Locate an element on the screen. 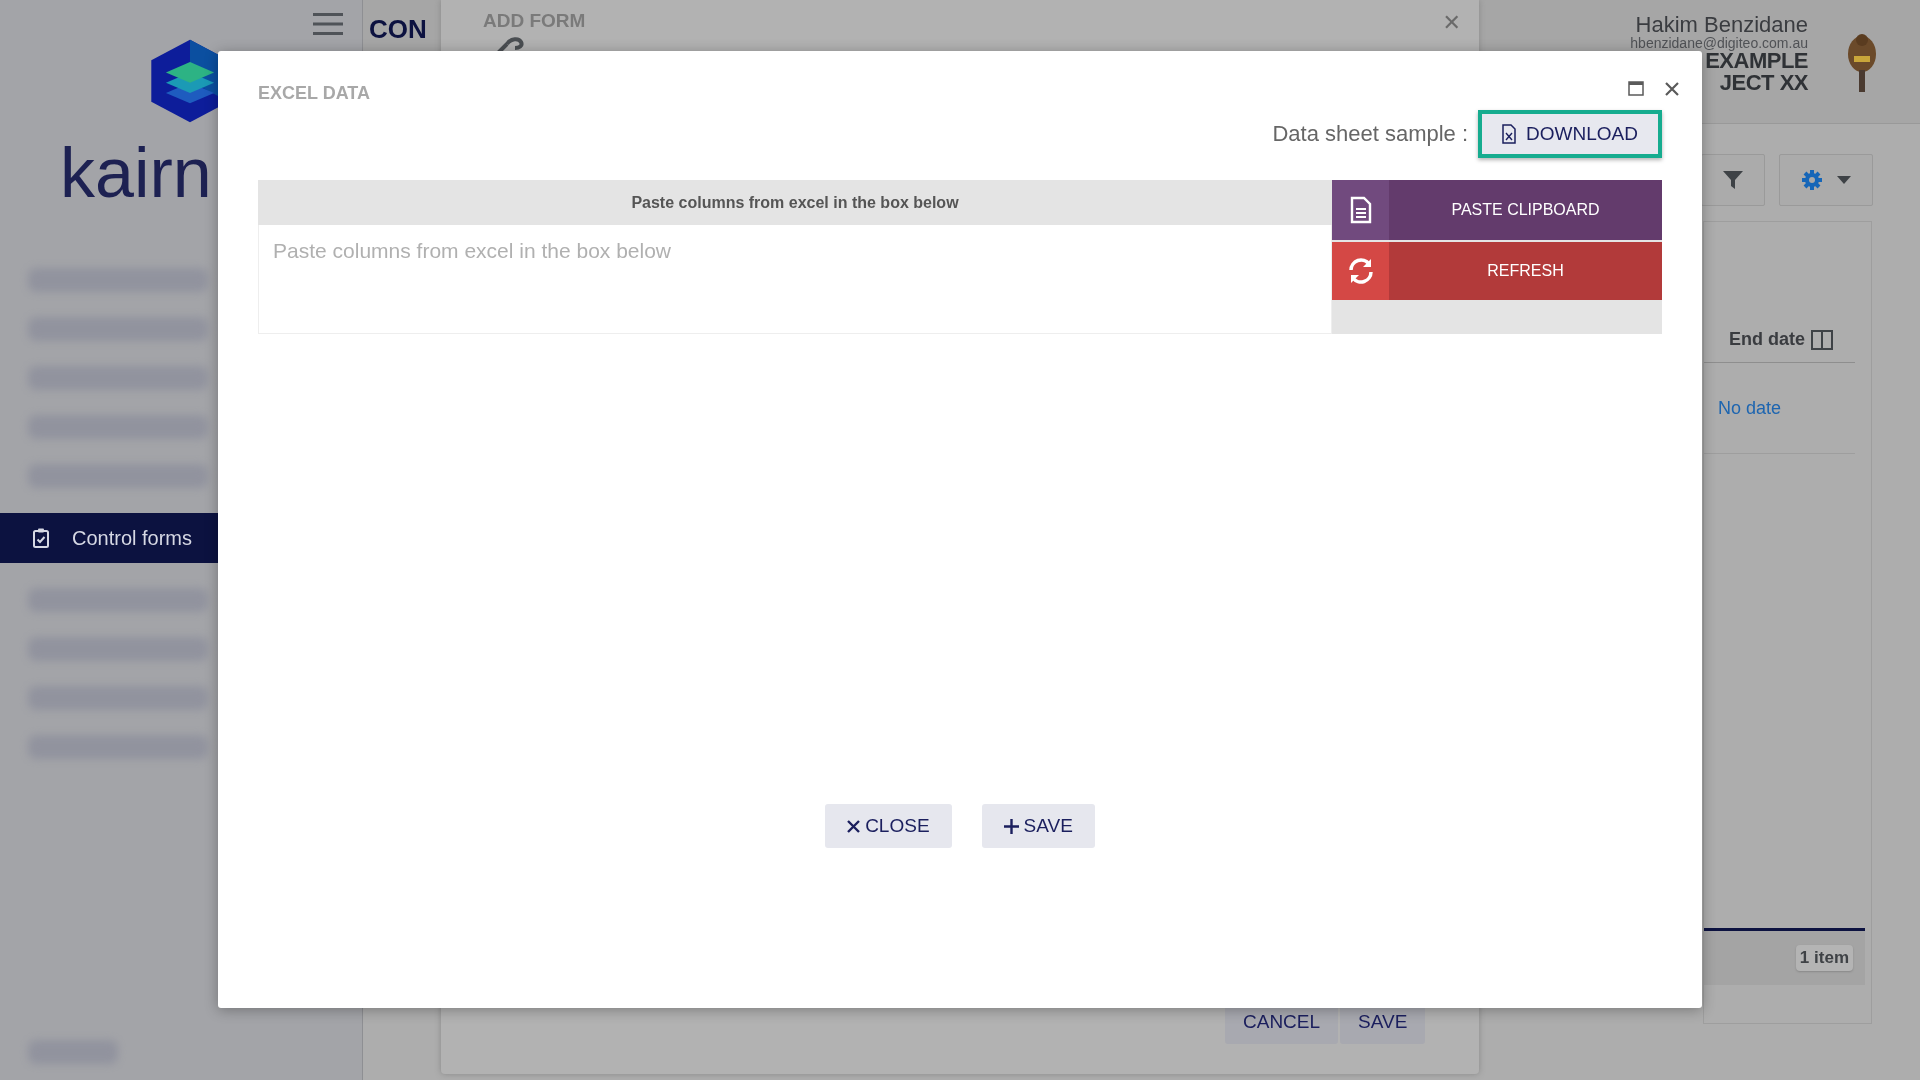  filter-icon is located at coordinates (1733, 180).